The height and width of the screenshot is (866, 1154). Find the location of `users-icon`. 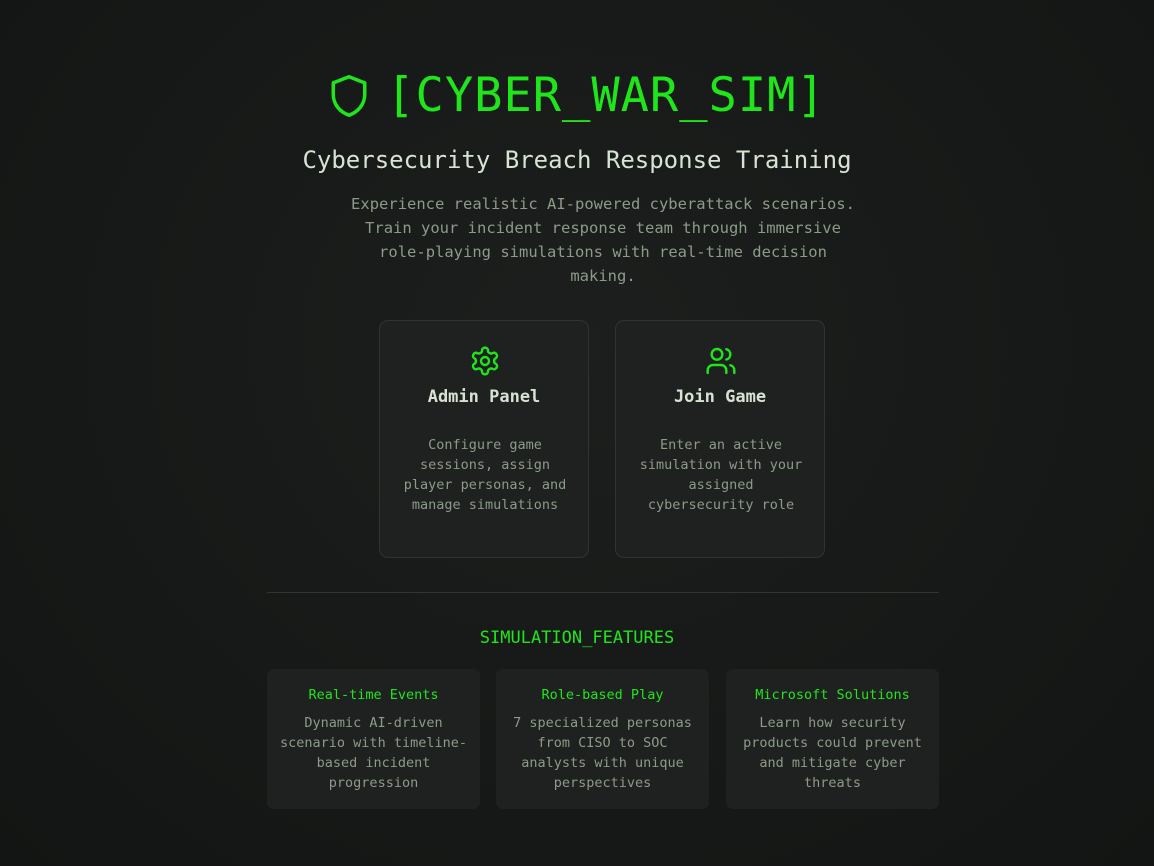

users-icon is located at coordinates (721, 361).